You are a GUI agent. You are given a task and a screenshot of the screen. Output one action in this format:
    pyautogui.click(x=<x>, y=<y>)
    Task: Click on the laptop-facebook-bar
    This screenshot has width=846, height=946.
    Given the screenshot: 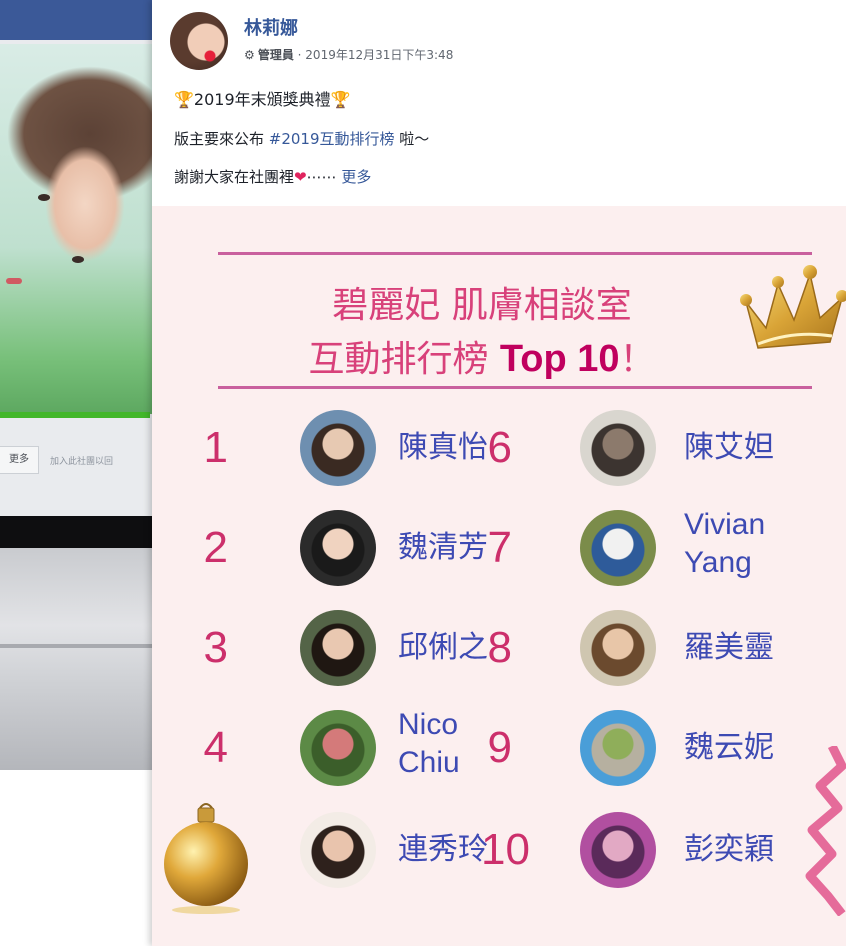 What is the action you would take?
    pyautogui.click(x=80, y=20)
    